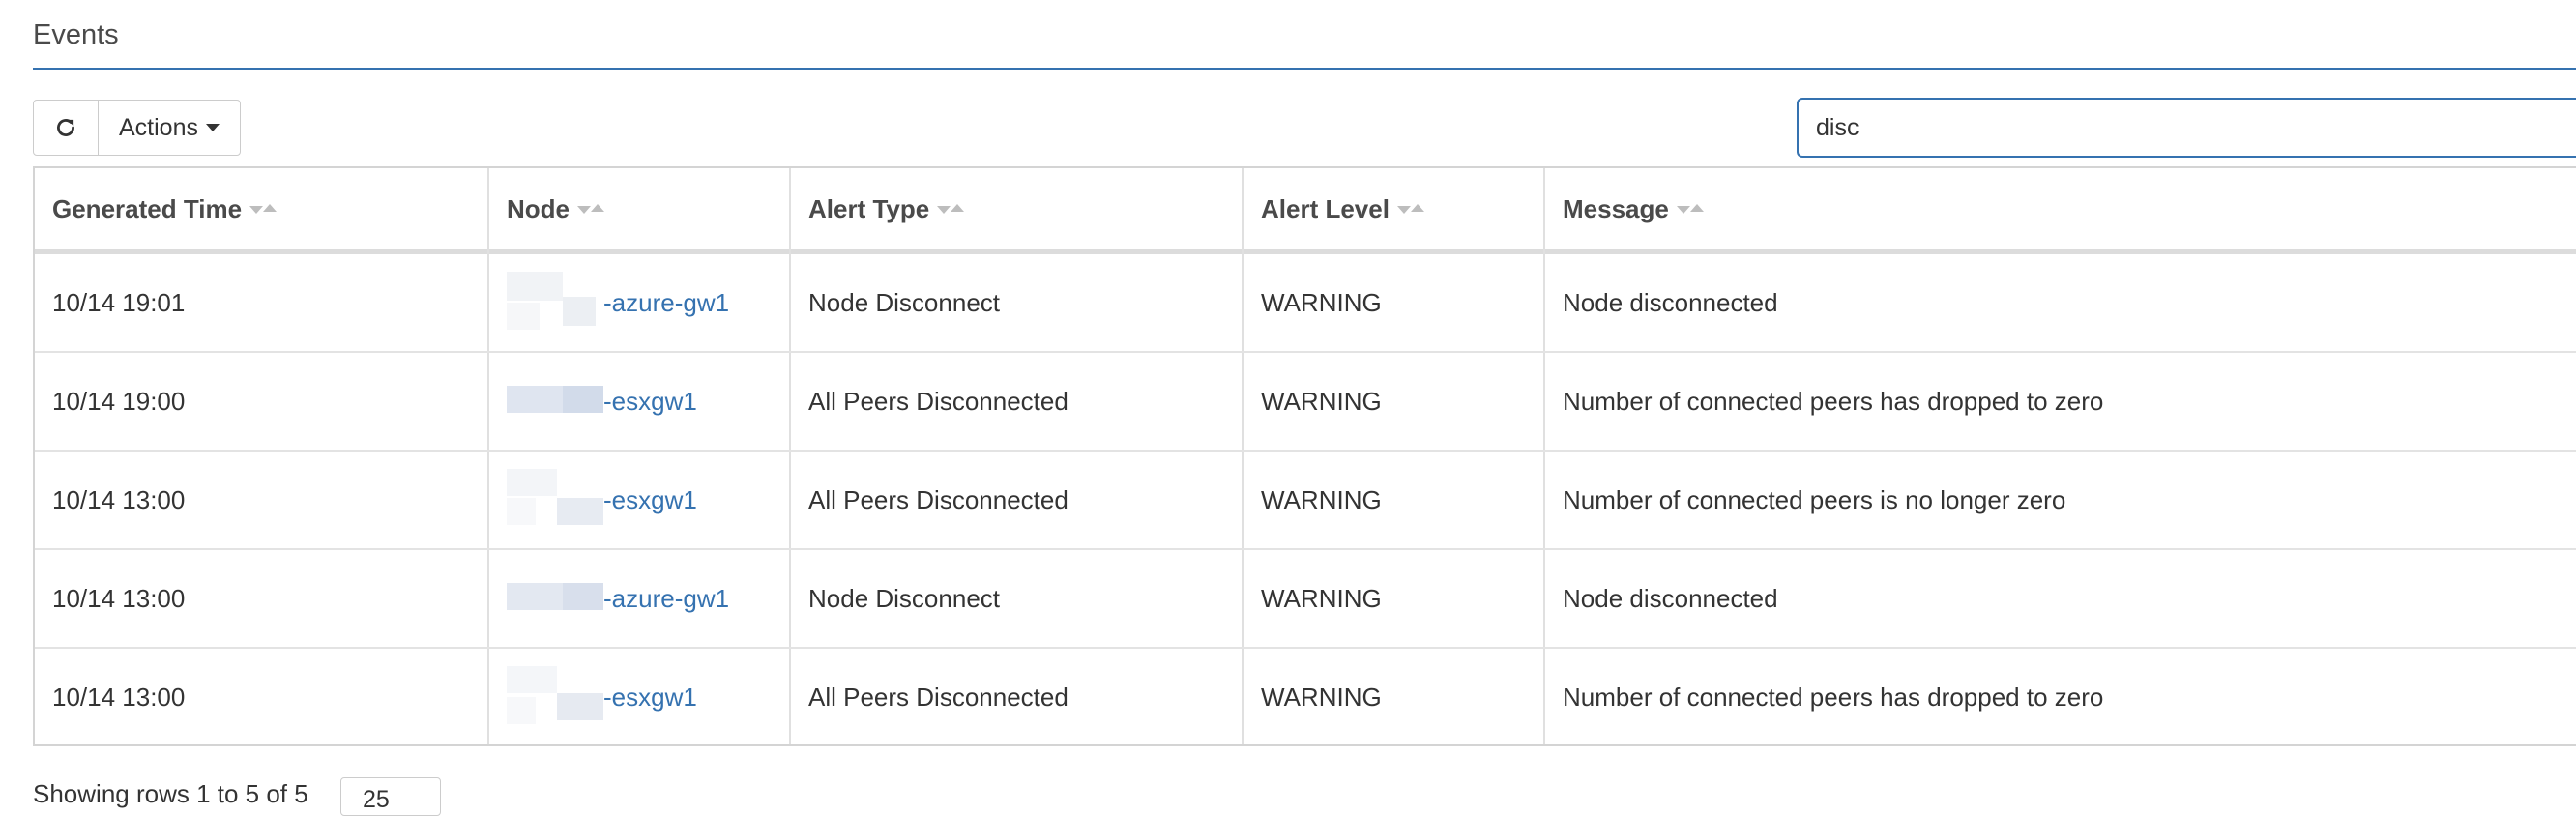  I want to click on column-header-label: Alert Level, so click(1325, 208).